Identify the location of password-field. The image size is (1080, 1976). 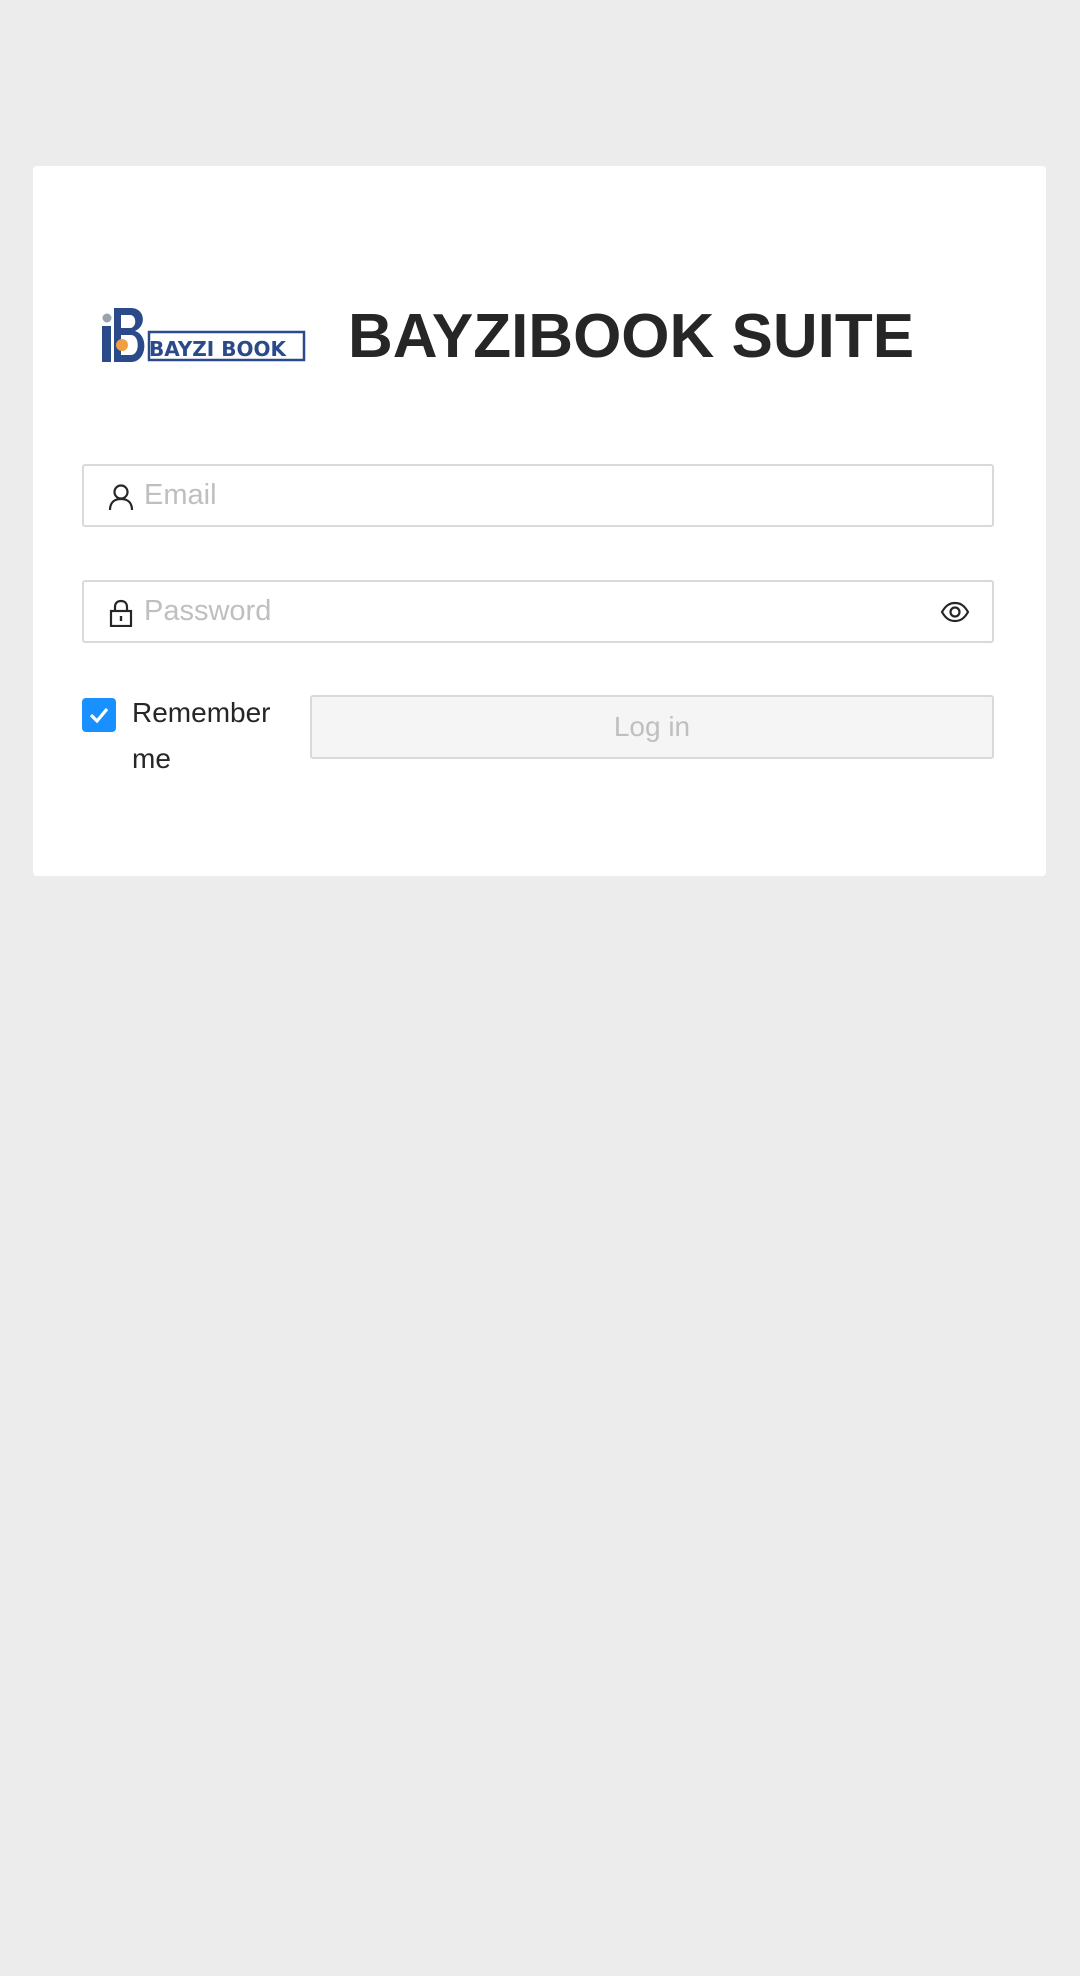
(538, 611).